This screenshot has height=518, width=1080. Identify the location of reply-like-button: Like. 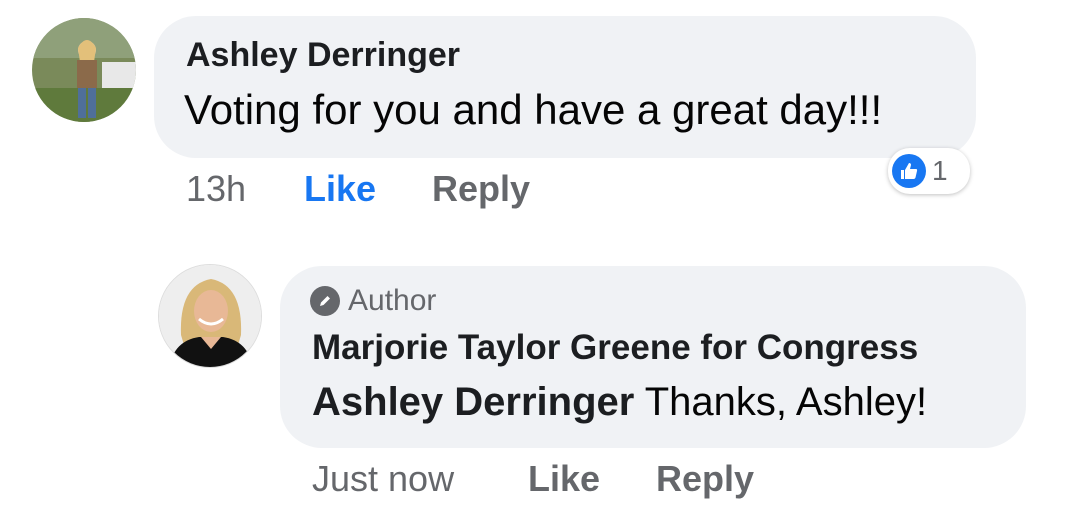
(564, 479).